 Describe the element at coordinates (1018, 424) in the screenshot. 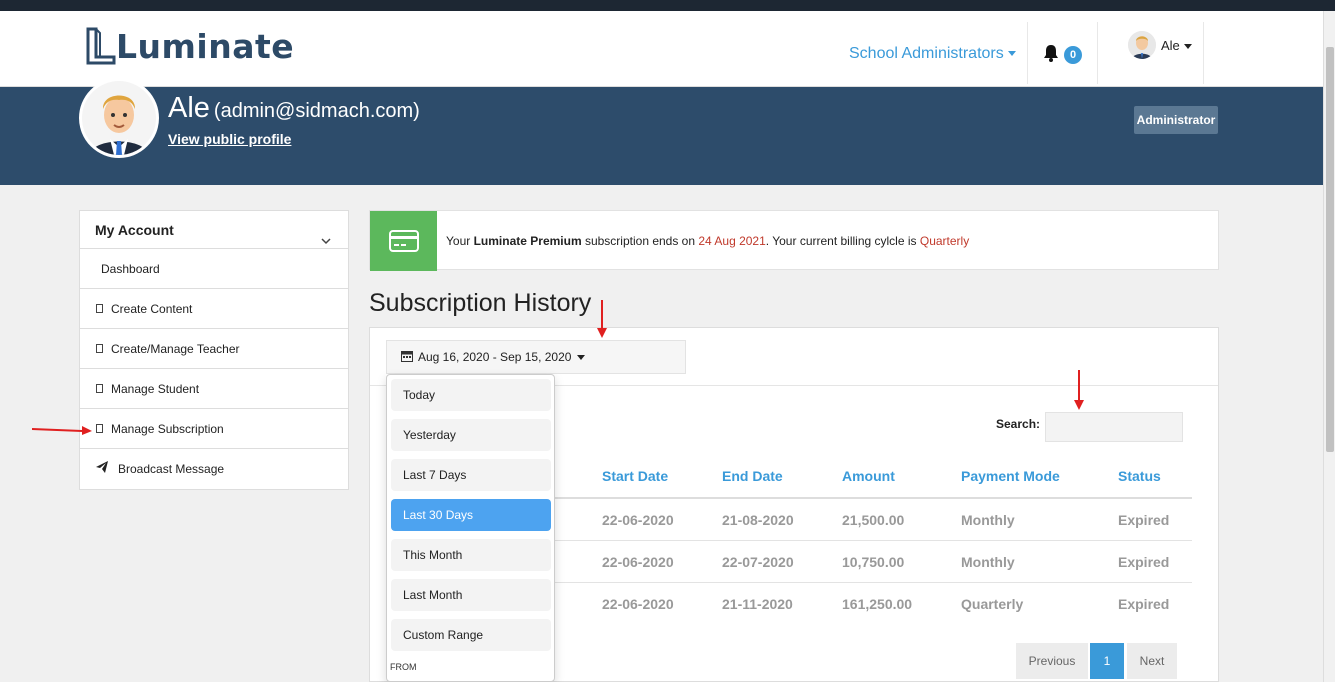

I see `search-label: Search:` at that location.